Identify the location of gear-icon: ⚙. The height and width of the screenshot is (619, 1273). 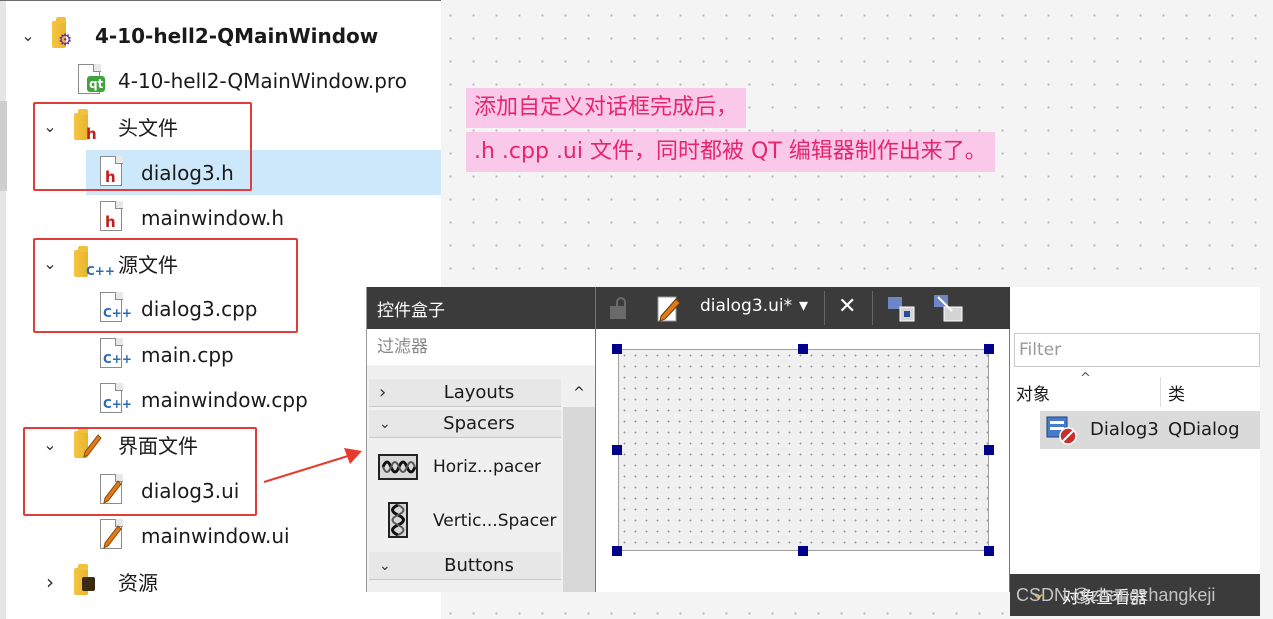
(65, 39).